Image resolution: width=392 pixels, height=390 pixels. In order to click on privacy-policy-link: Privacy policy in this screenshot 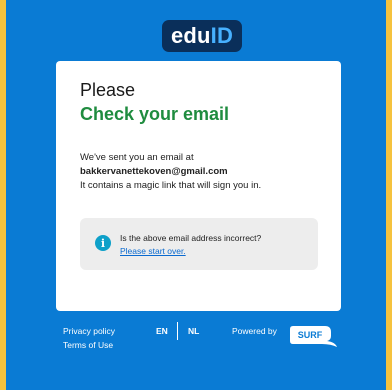, I will do `click(89, 331)`.